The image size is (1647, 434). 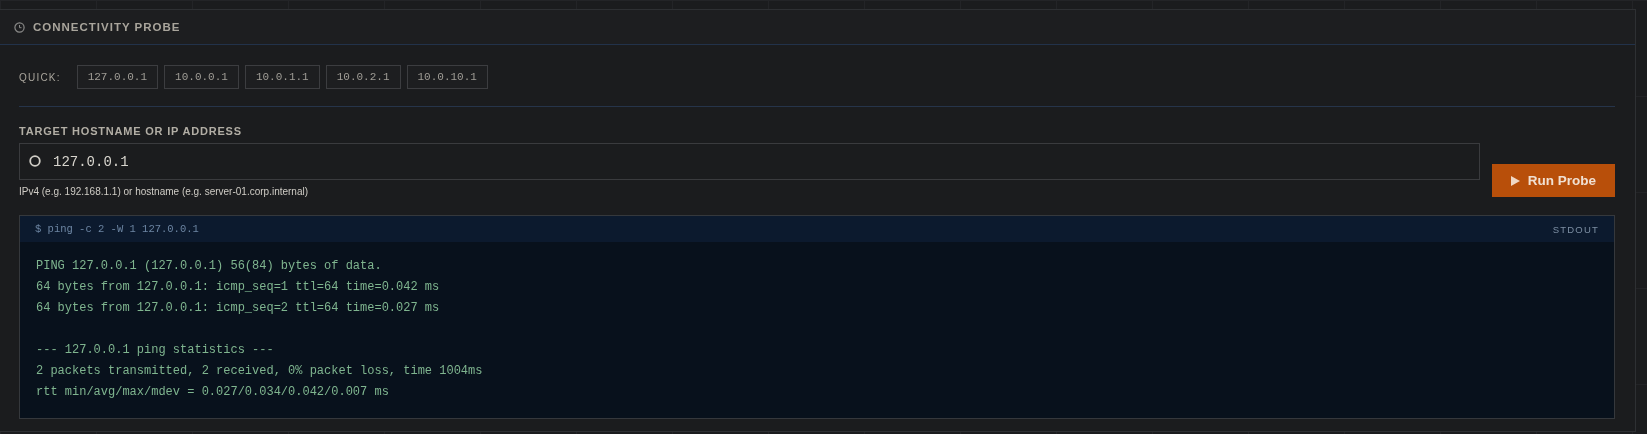 What do you see at coordinates (282, 77) in the screenshot?
I see `quick-host-button: 10.0.1.1` at bounding box center [282, 77].